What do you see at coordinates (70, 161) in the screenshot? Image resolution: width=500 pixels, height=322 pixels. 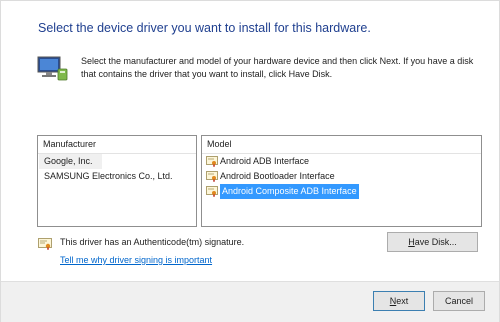 I see `manufacturer-item-google: Google, Inc.` at bounding box center [70, 161].